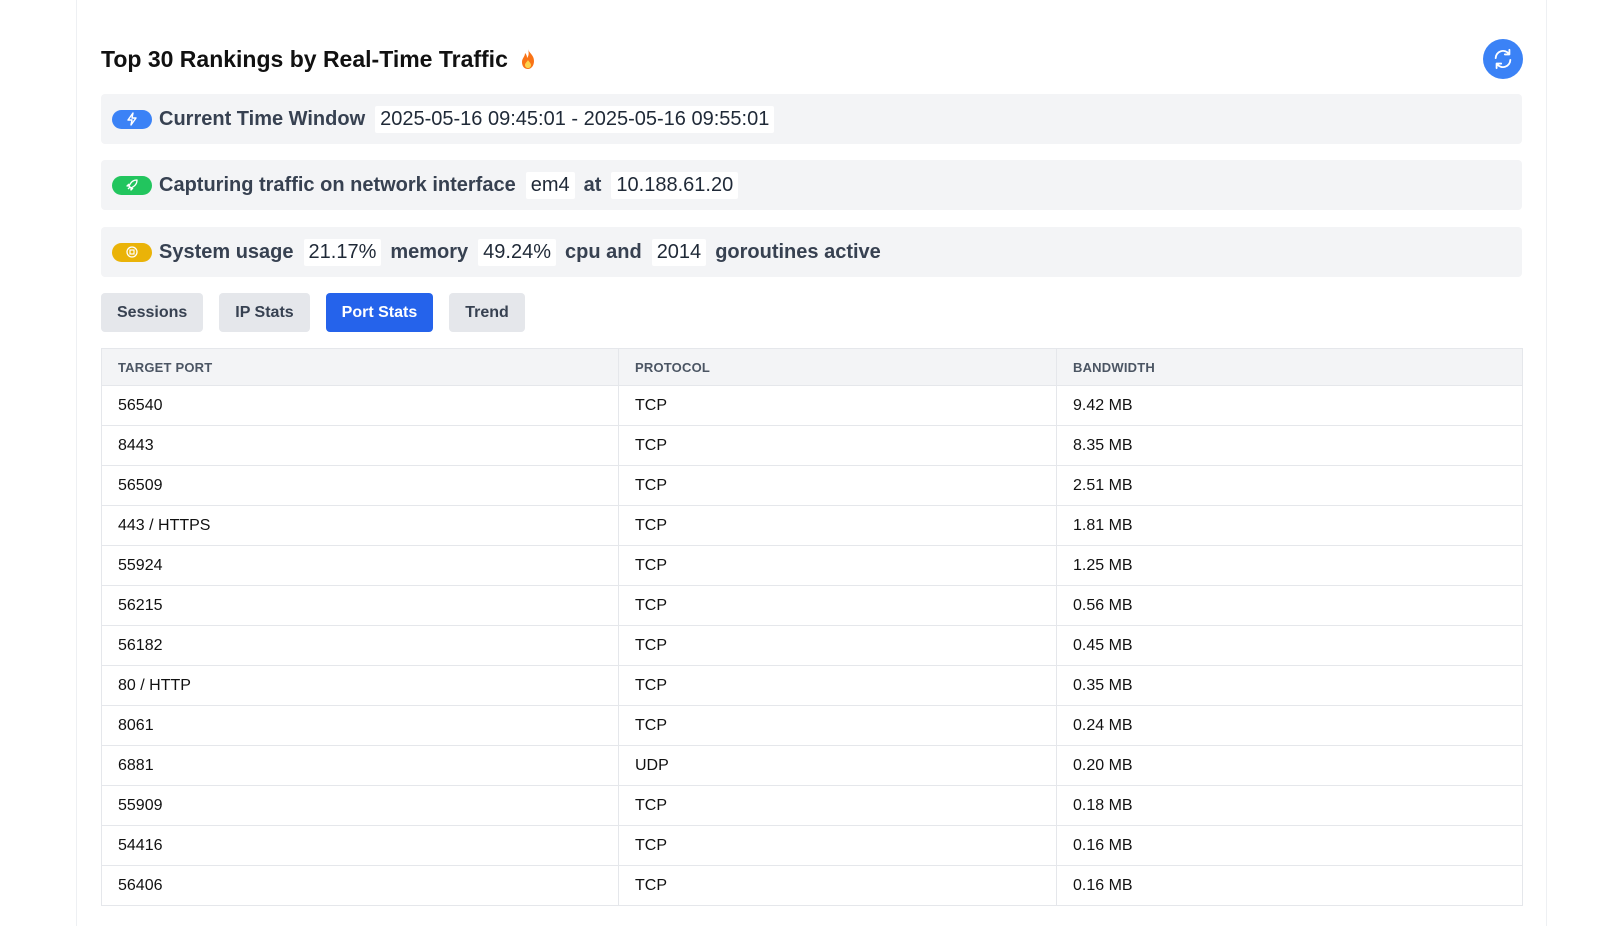 This screenshot has height=926, width=1605. Describe the element at coordinates (360, 565) in the screenshot. I see `target-port-cell: 55924` at that location.